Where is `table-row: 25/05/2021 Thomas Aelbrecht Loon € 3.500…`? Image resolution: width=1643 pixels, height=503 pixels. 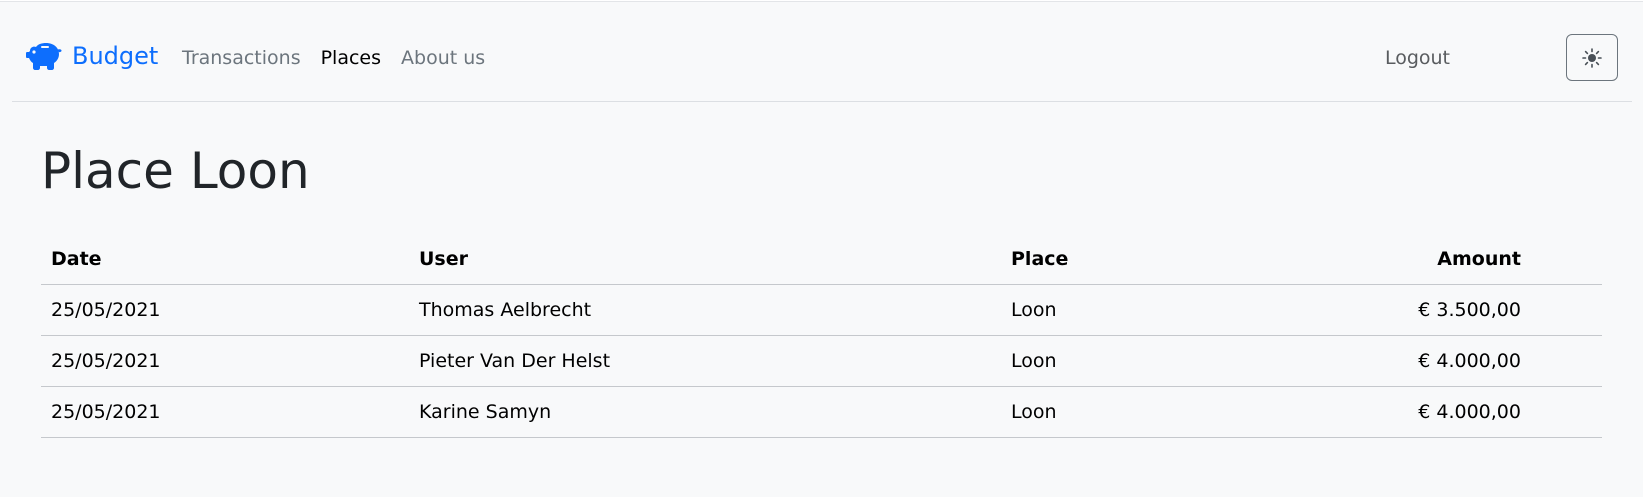
table-row: 25/05/2021 Thomas Aelbrecht Loon € 3.500… is located at coordinates (821, 310).